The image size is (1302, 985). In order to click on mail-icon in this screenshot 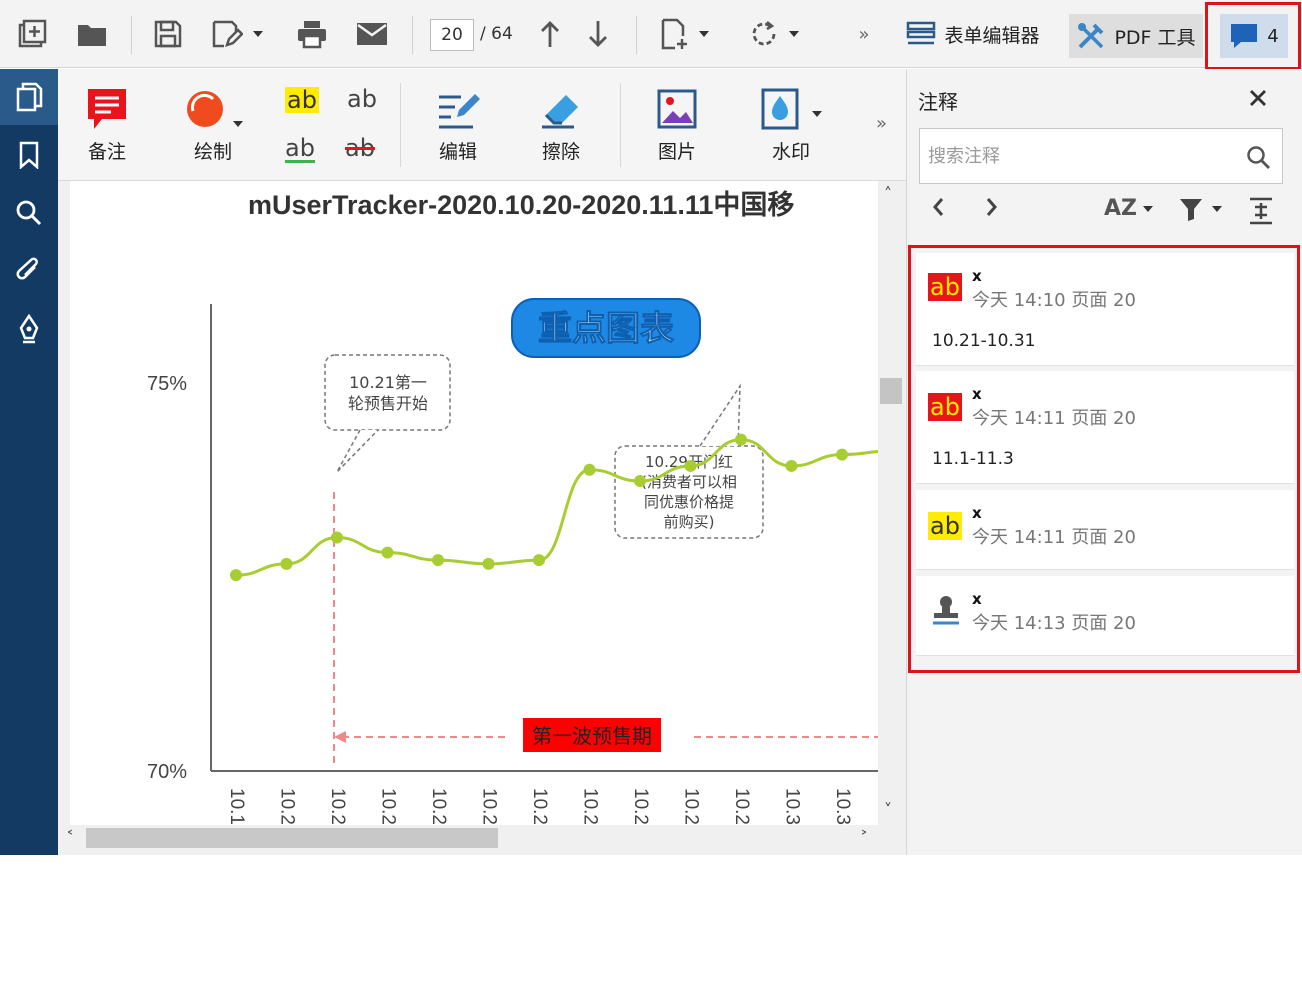, I will do `click(372, 34)`.